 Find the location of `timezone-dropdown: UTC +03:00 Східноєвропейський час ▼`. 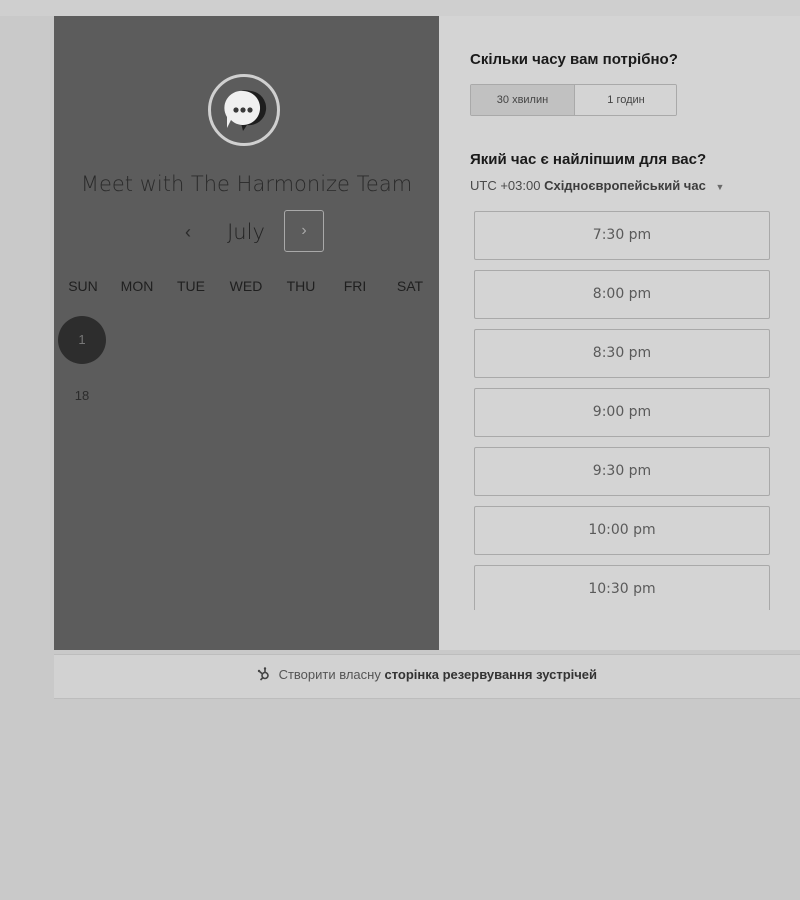

timezone-dropdown: UTC +03:00 Східноєвропейський час ▼ is located at coordinates (597, 185).